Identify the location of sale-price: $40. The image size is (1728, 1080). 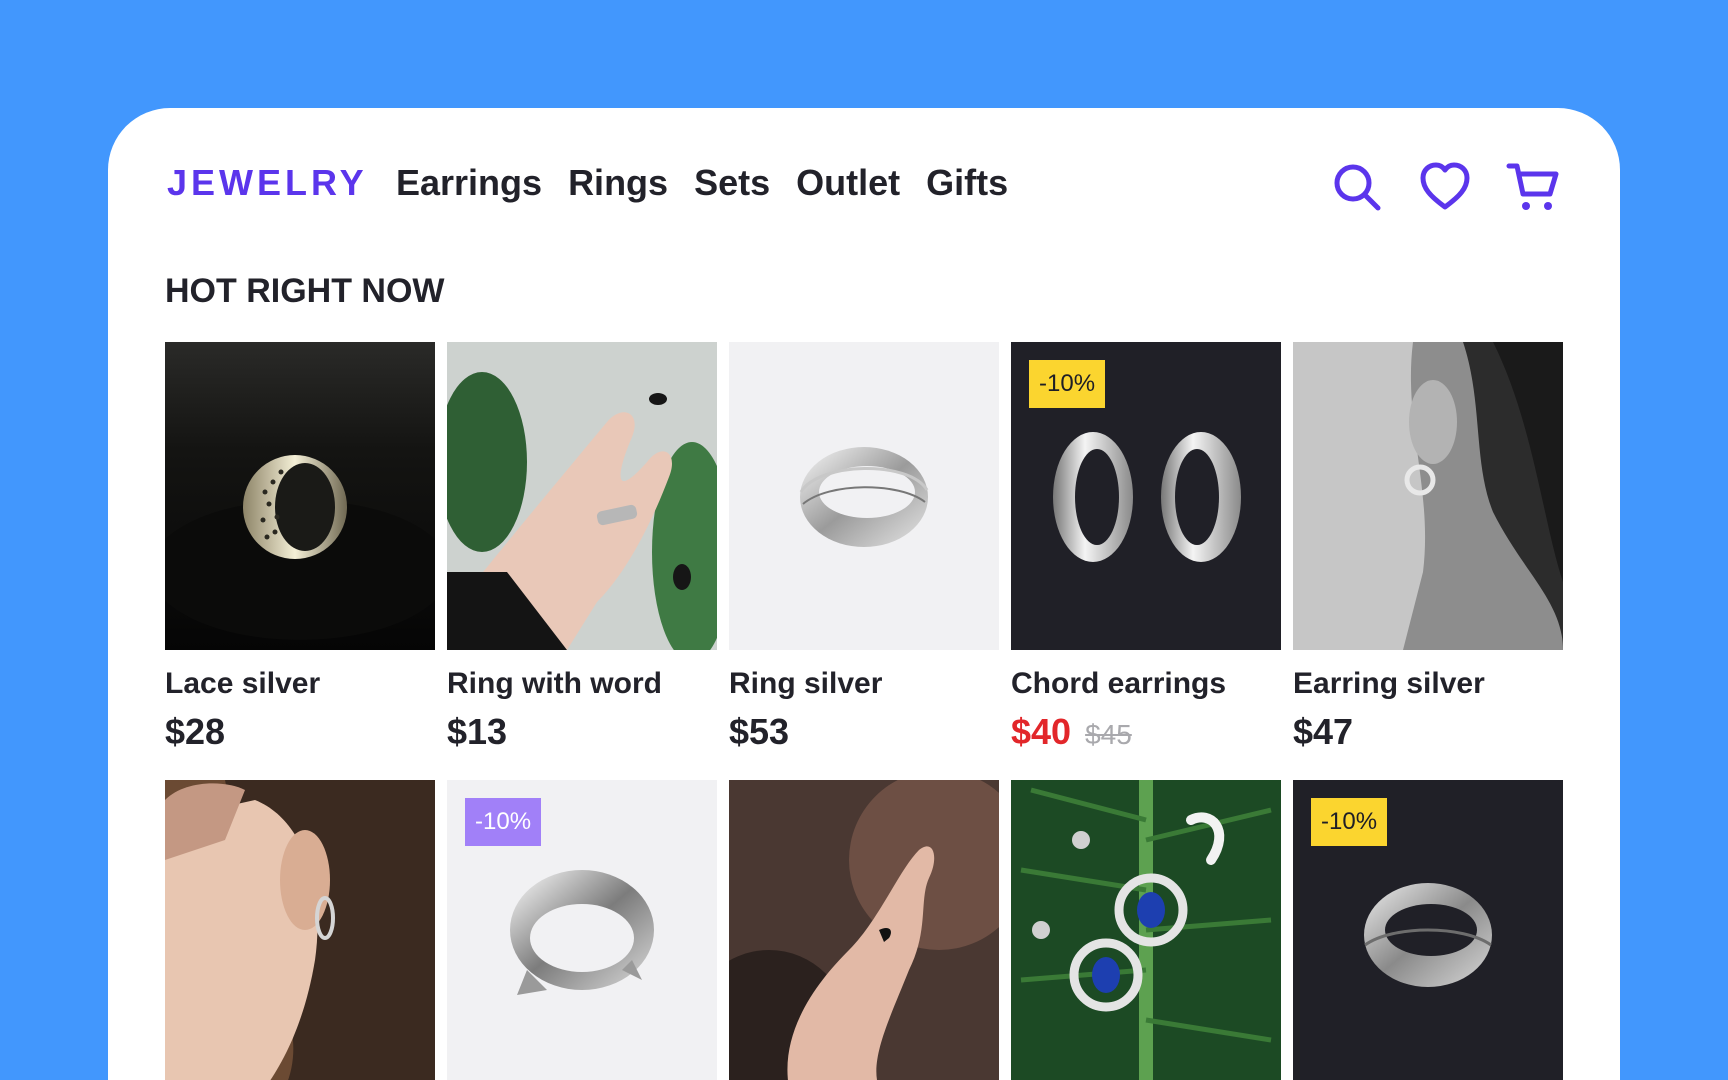
(1041, 731).